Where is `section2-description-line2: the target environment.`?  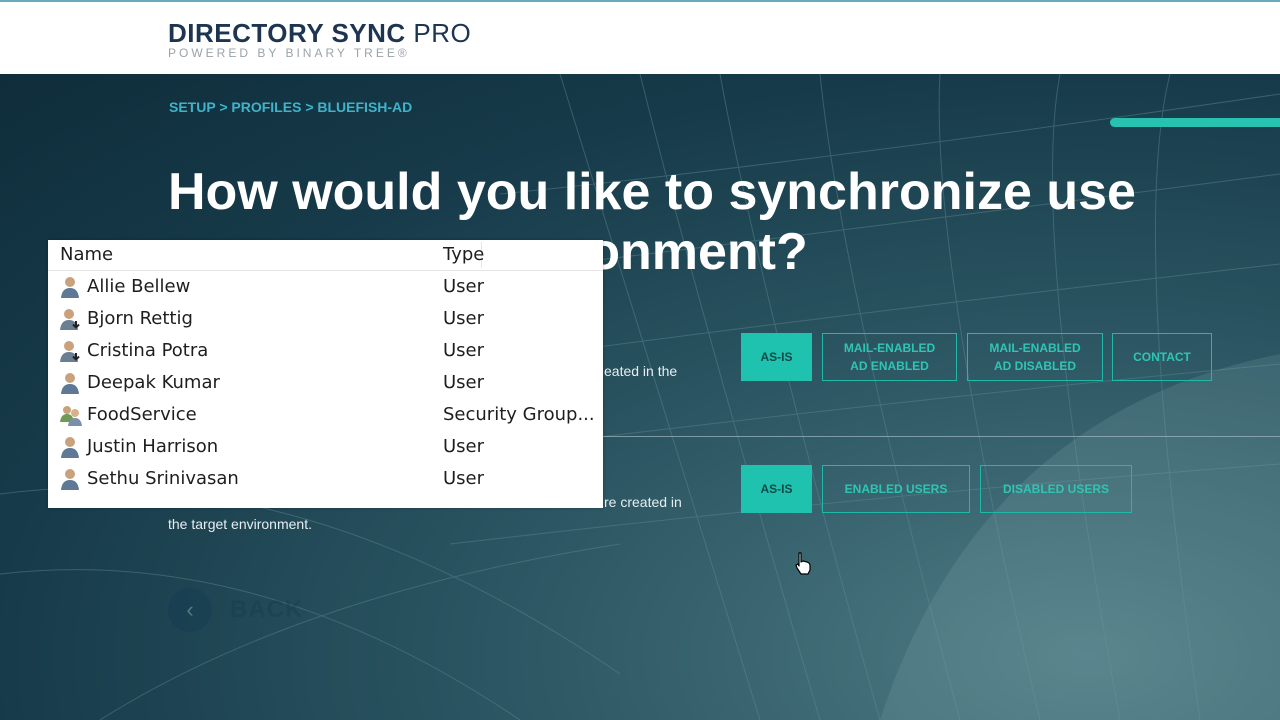 section2-description-line2: the target environment. is located at coordinates (240, 524).